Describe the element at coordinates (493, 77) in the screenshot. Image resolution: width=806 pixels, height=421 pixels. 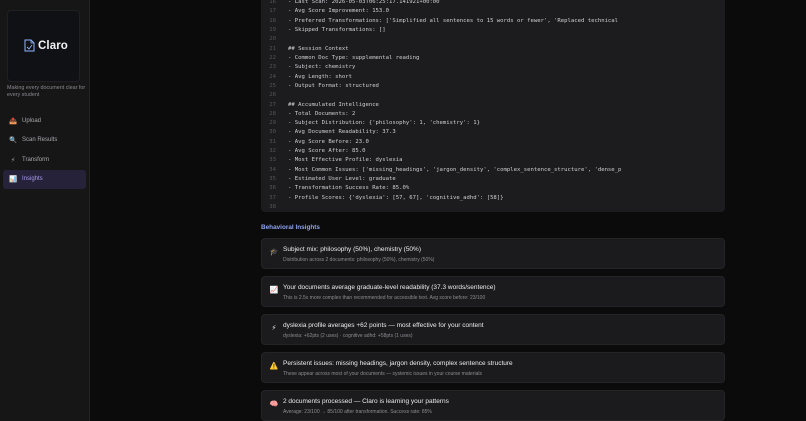
I see `code-line: 24 - Avg Length: short` at that location.